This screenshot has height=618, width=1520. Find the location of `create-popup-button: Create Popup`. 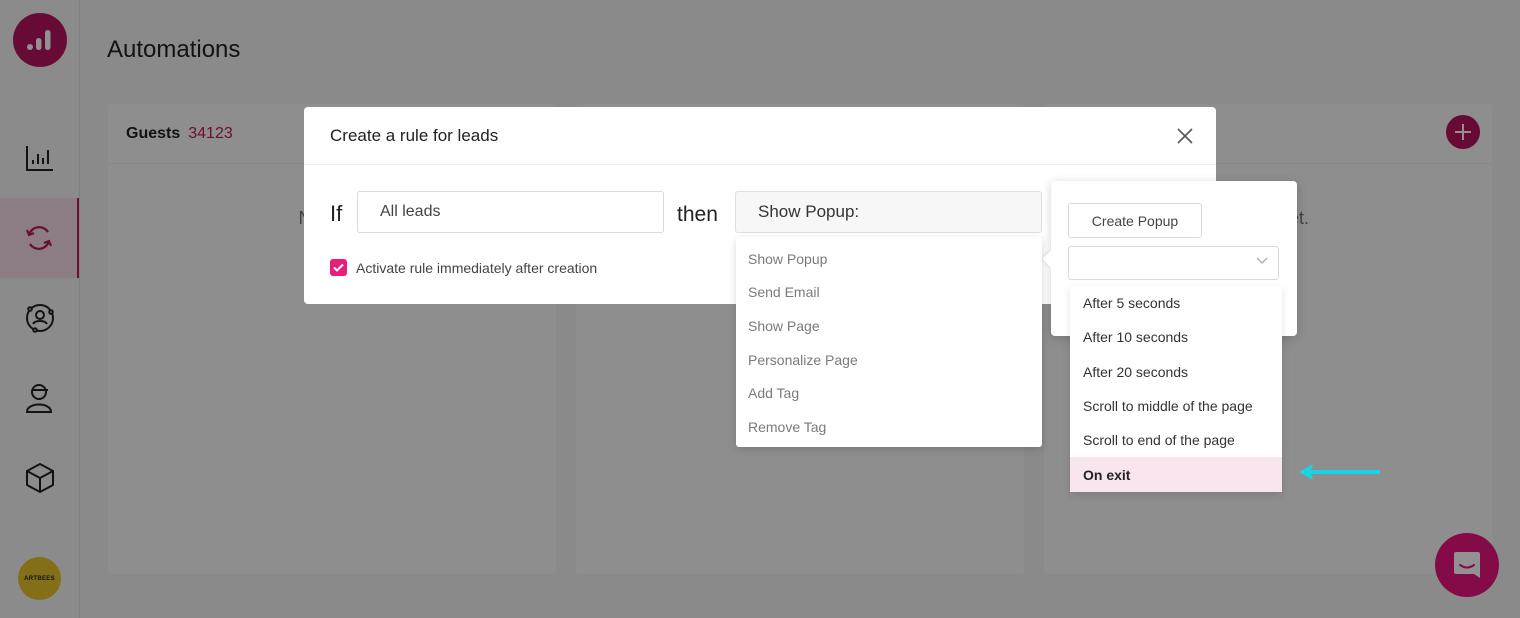

create-popup-button: Create Popup is located at coordinates (1135, 220).